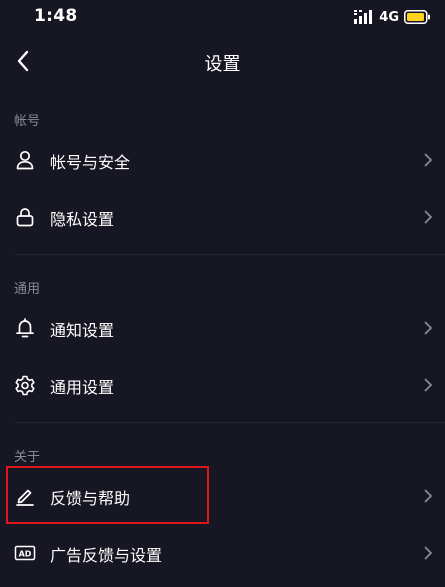 This screenshot has width=445, height=587. I want to click on row-label: 通用设置, so click(82, 387).